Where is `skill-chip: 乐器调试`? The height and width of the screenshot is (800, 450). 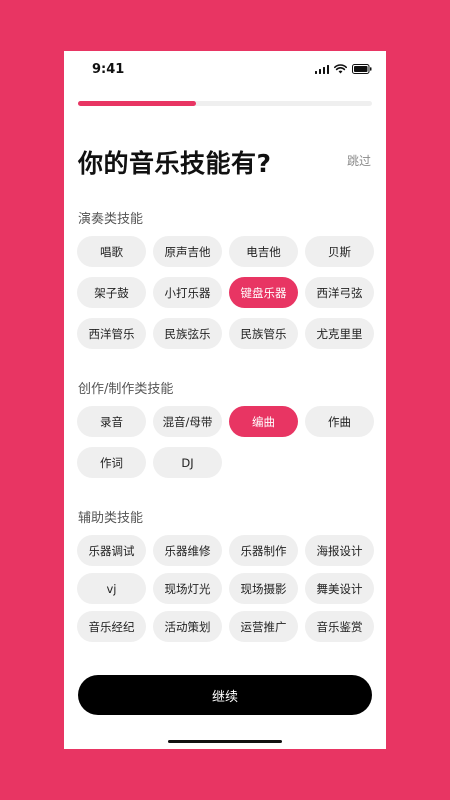
skill-chip: 乐器调试 is located at coordinates (111, 550).